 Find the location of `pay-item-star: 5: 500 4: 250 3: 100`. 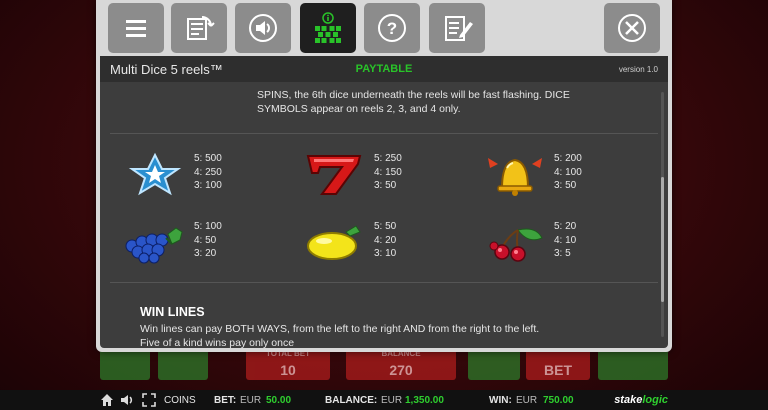

pay-item-star: 5: 500 4: 250 3: 100 is located at coordinates (197, 174).